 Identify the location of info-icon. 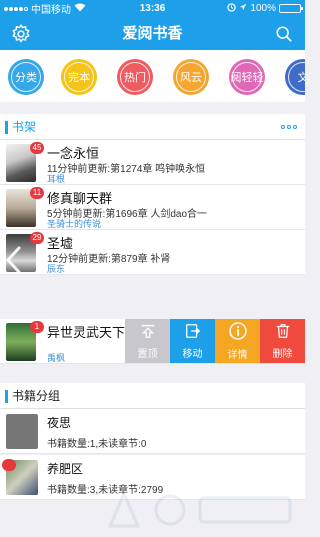
(238, 332).